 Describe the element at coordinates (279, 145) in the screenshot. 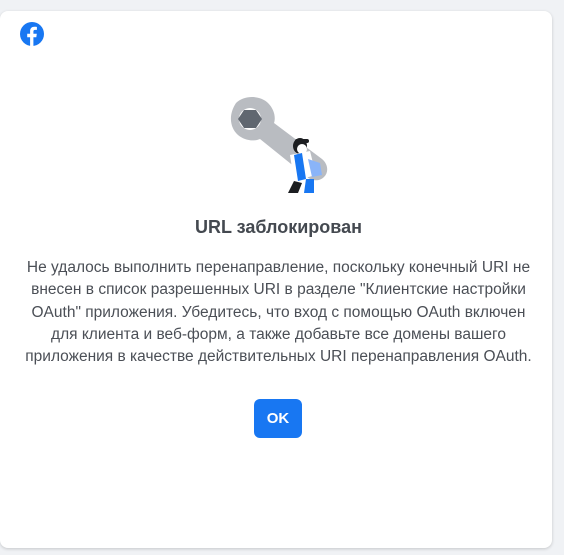

I see `wrench-illustration` at that location.